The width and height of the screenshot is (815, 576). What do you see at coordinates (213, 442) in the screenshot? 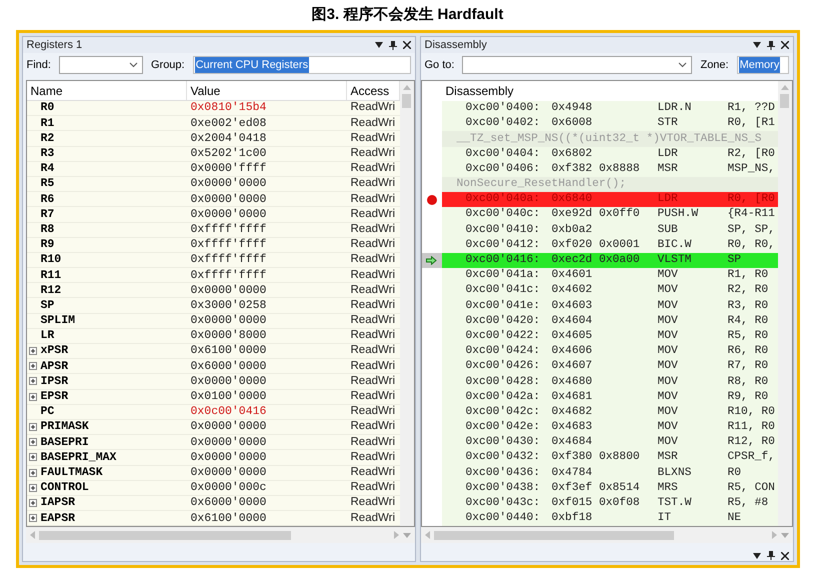
I see `register-row: BASEPRI 0x0000'0000 ReadWri` at bounding box center [213, 442].